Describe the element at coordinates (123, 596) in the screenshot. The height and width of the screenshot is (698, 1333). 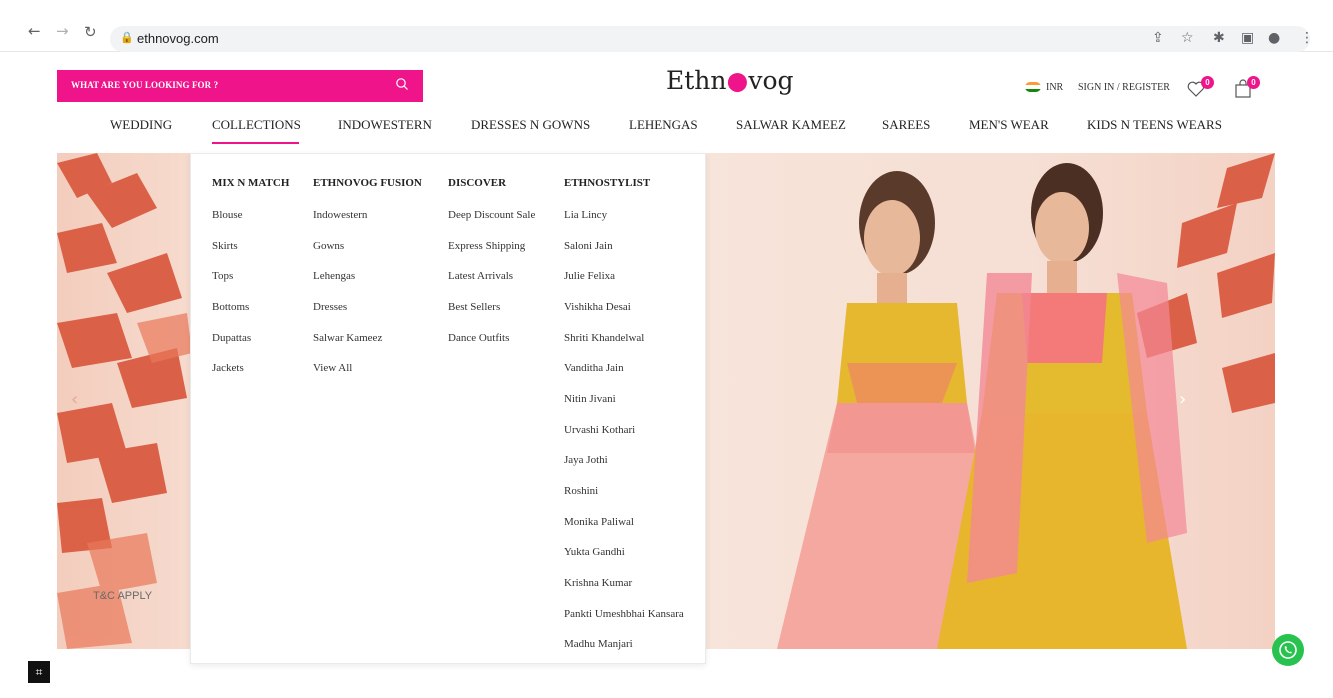
I see `terms-apply-text: T&C APPLY` at that location.